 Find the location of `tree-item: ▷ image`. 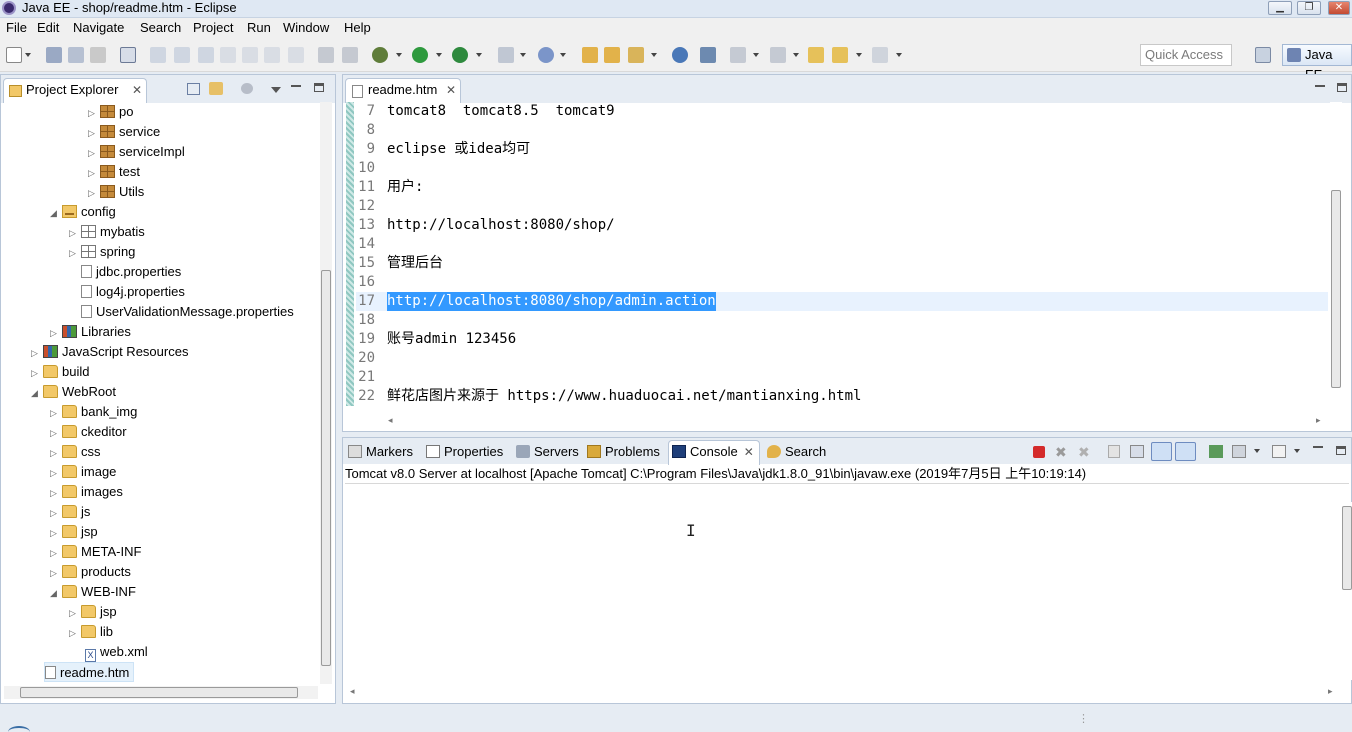

tree-item: ▷ image is located at coordinates (83, 472).